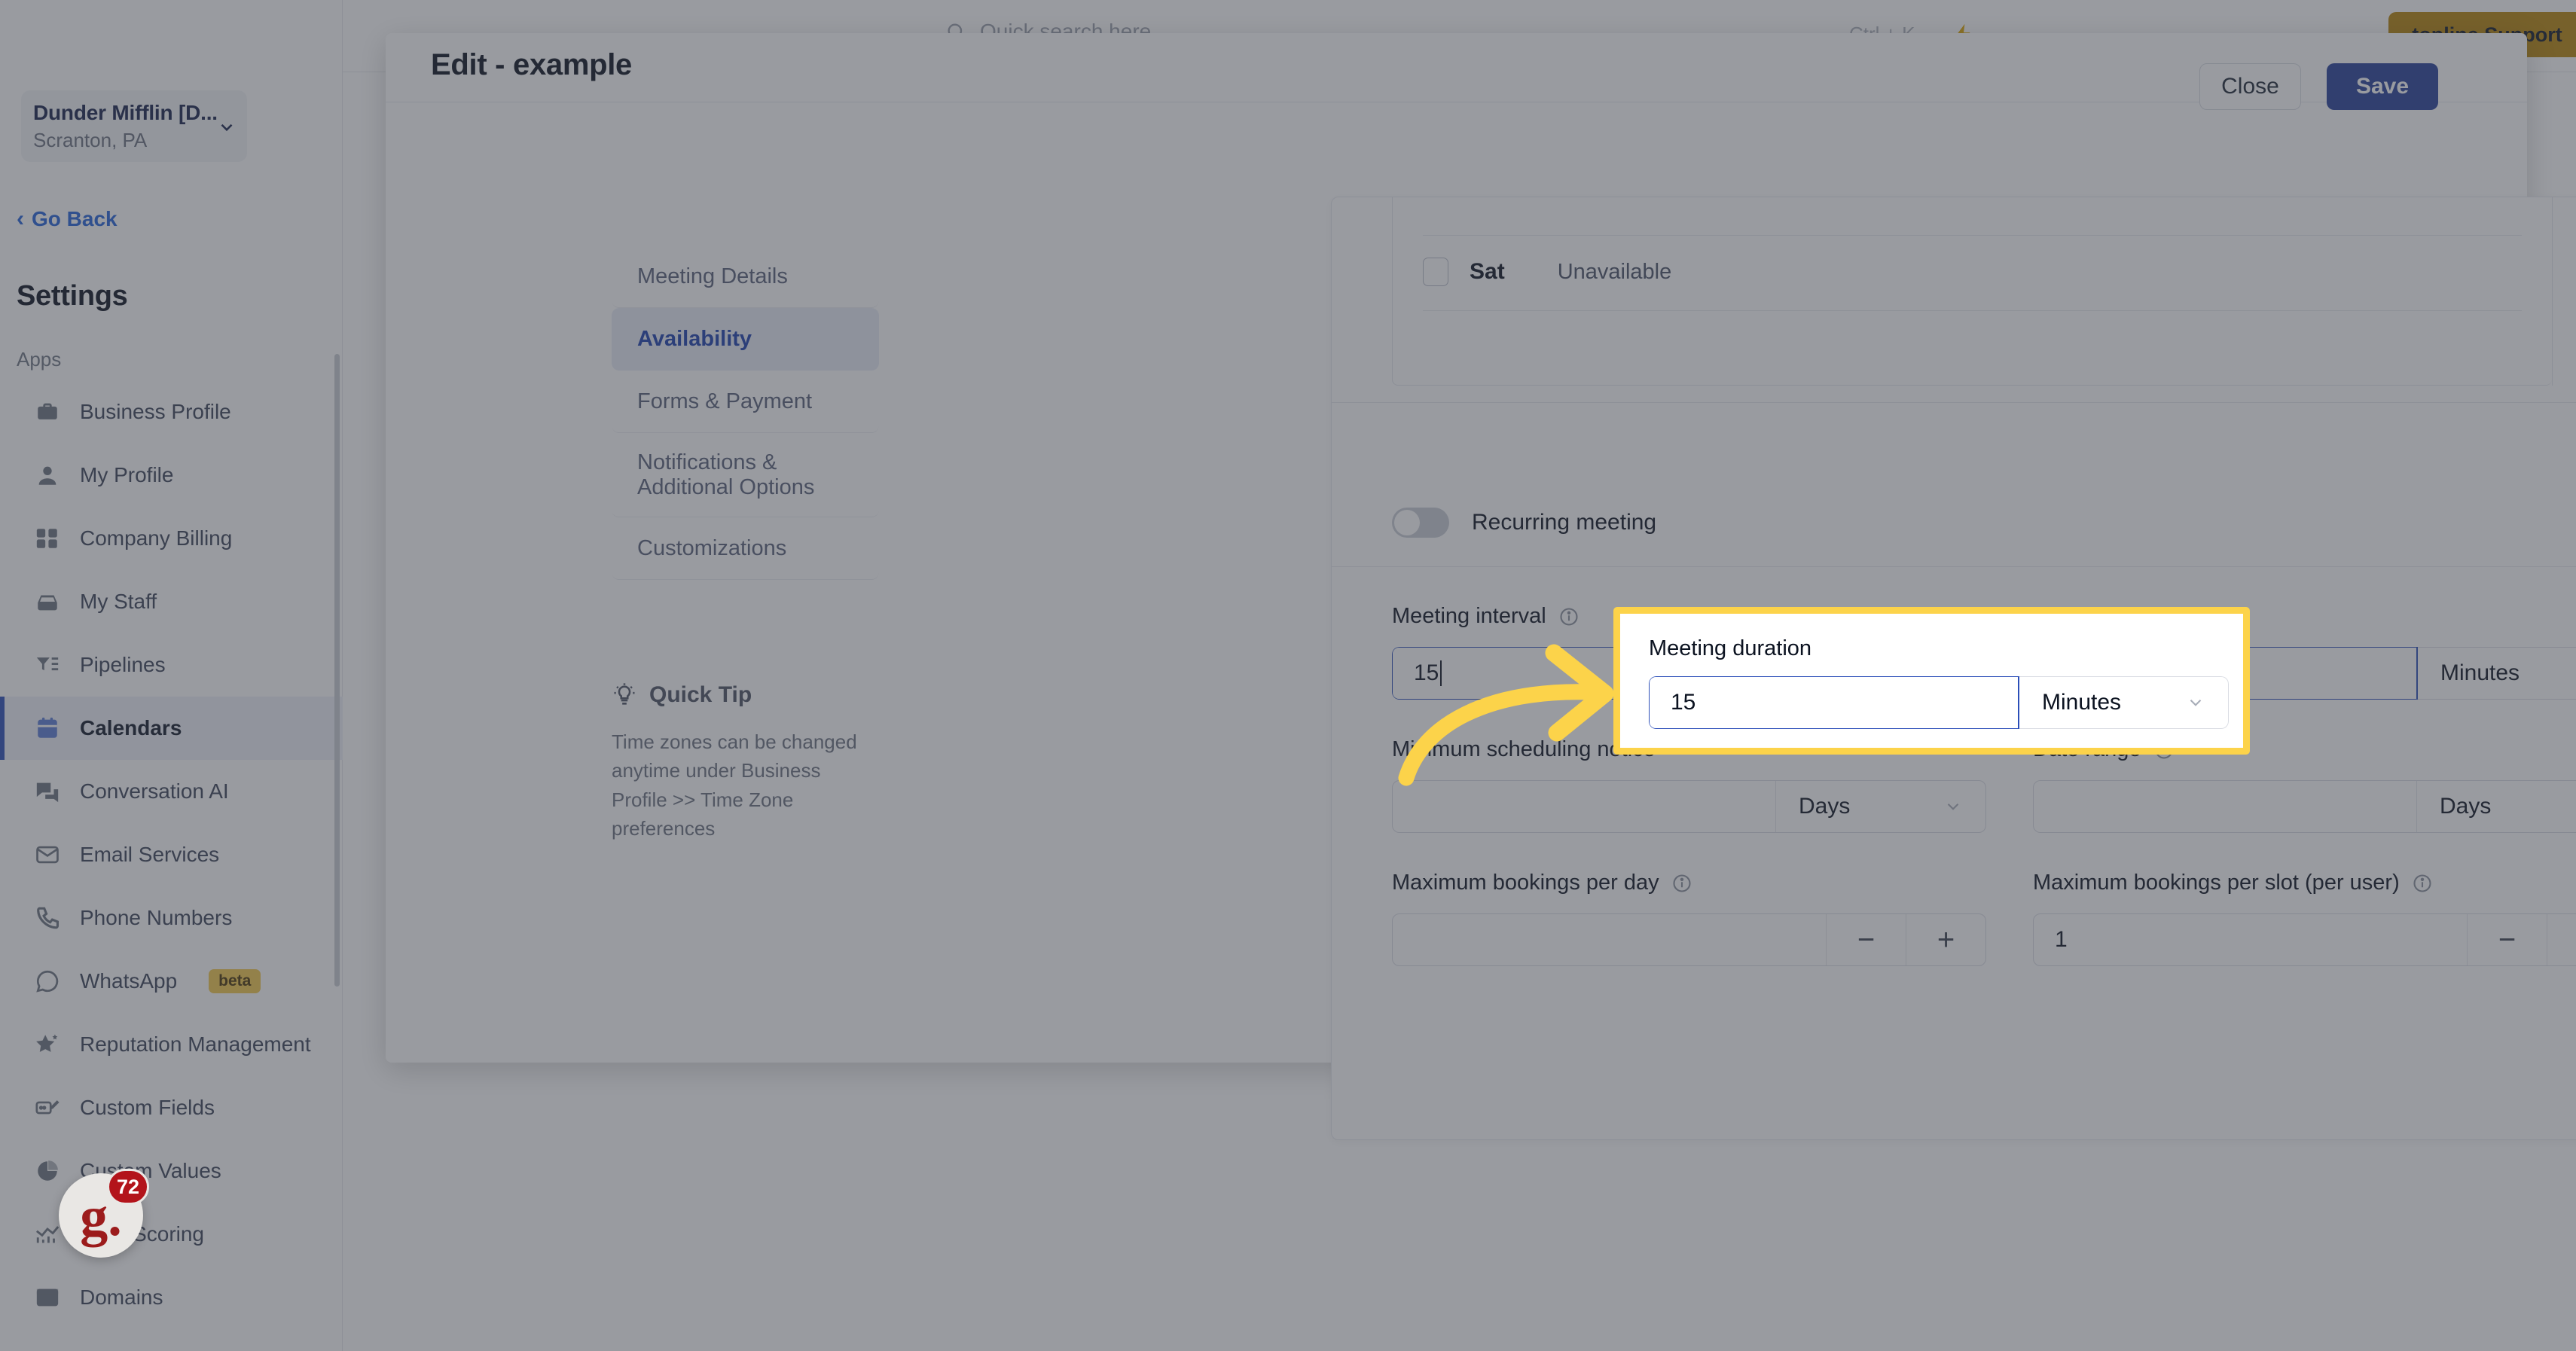 This screenshot has height=1351, width=2576. Describe the element at coordinates (147, 1107) in the screenshot. I see `sidebar-item-label: Custom Fields` at that location.